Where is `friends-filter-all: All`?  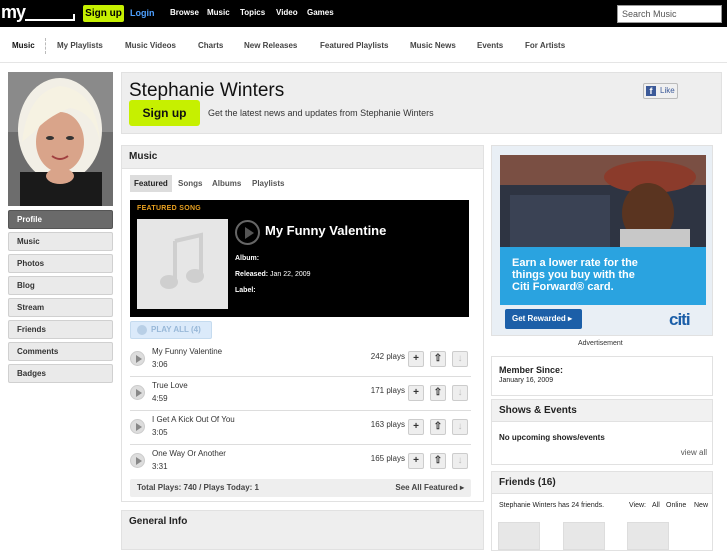
friends-filter-all: All is located at coordinates (656, 505).